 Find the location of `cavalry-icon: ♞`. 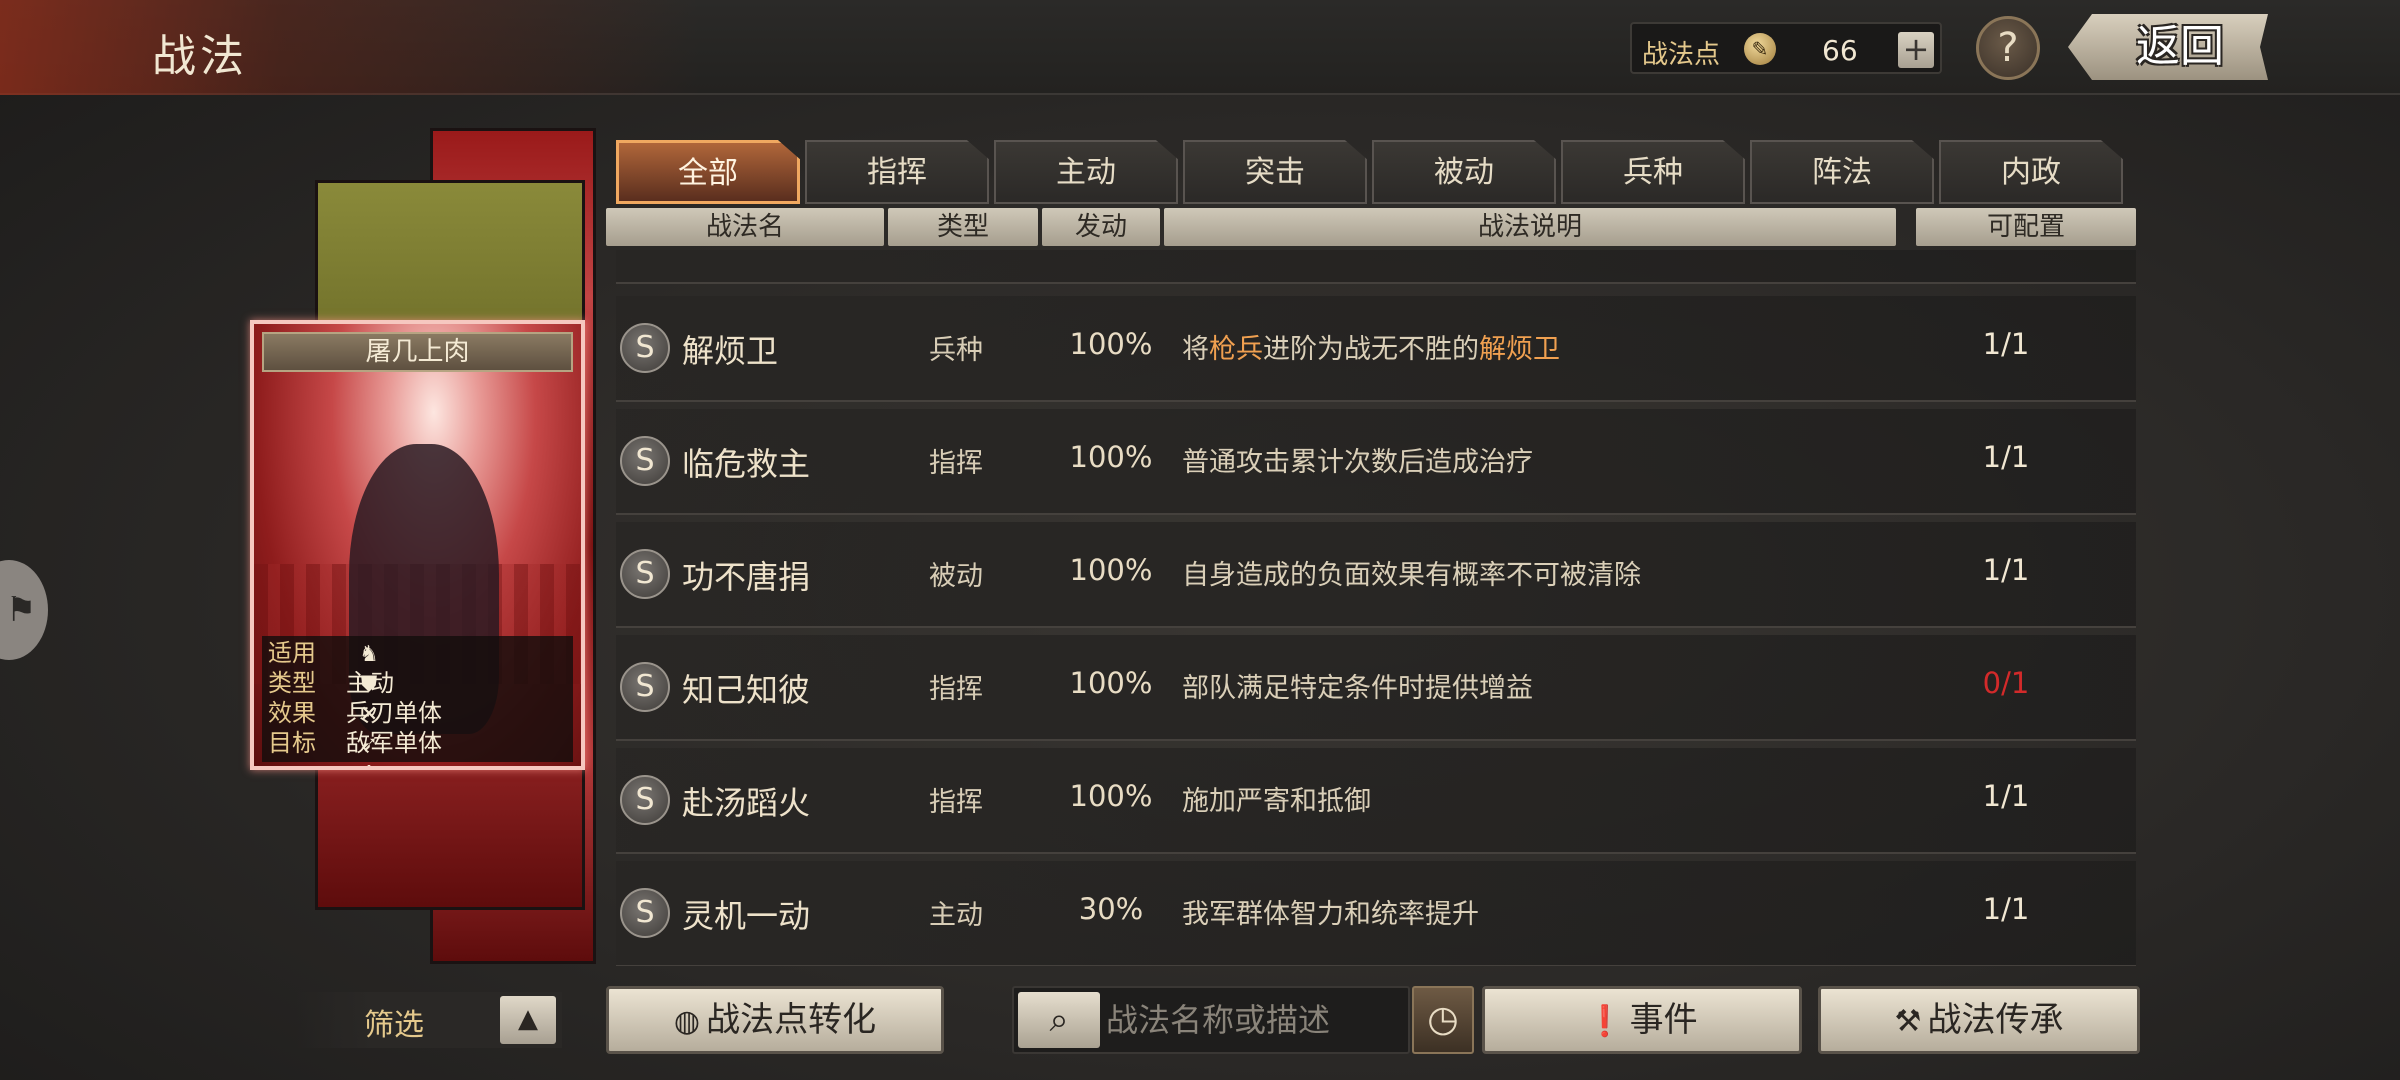

cavalry-icon: ♞ is located at coordinates (369, 654).